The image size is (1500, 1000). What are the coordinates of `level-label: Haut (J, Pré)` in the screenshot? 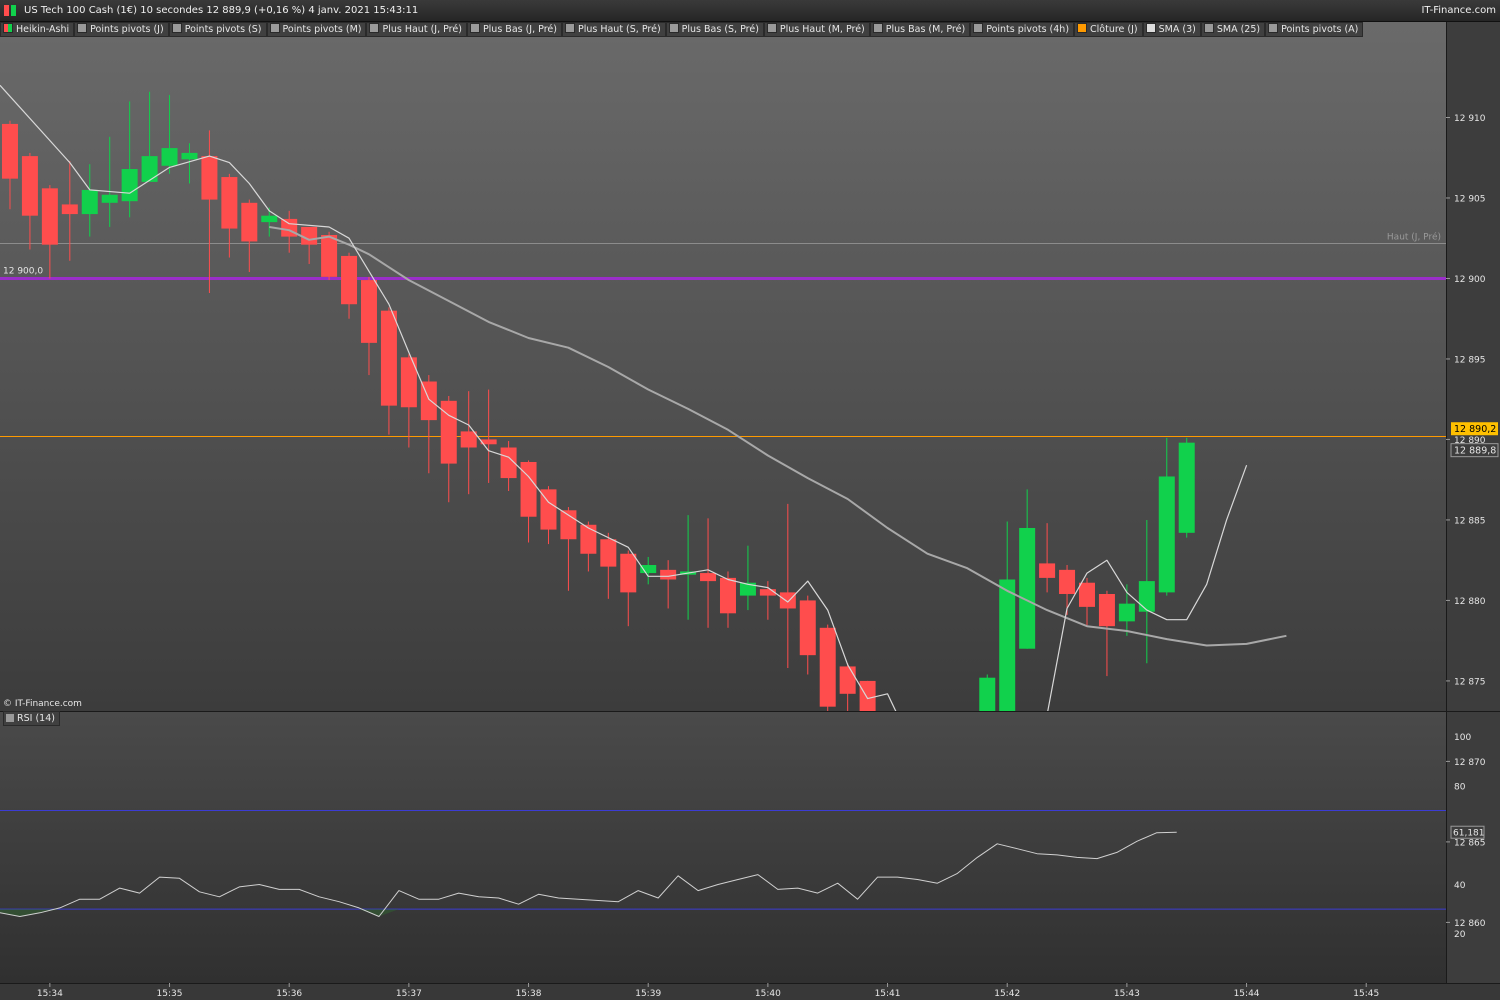 It's located at (1414, 237).